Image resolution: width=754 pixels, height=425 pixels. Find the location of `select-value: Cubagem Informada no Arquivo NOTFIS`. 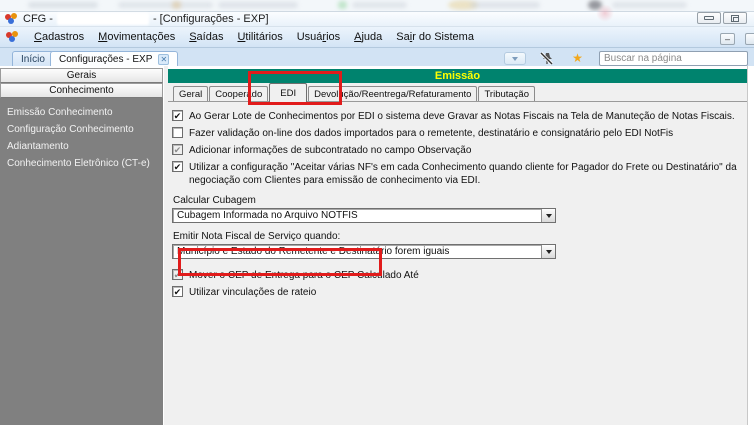

select-value: Cubagem Informada no Arquivo NOTFIS is located at coordinates (267, 215).